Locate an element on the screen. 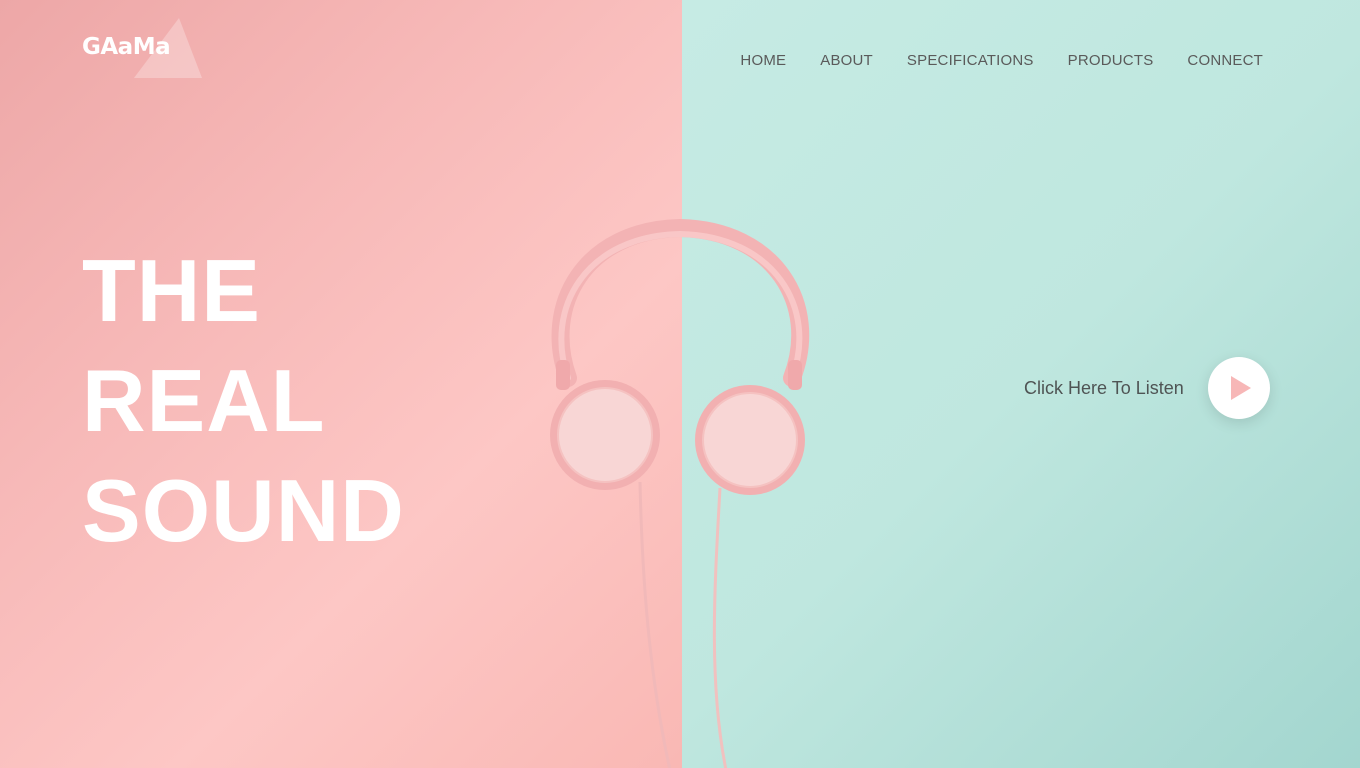 This screenshot has width=1360, height=768. nav-connect: CONNECT is located at coordinates (1225, 60).